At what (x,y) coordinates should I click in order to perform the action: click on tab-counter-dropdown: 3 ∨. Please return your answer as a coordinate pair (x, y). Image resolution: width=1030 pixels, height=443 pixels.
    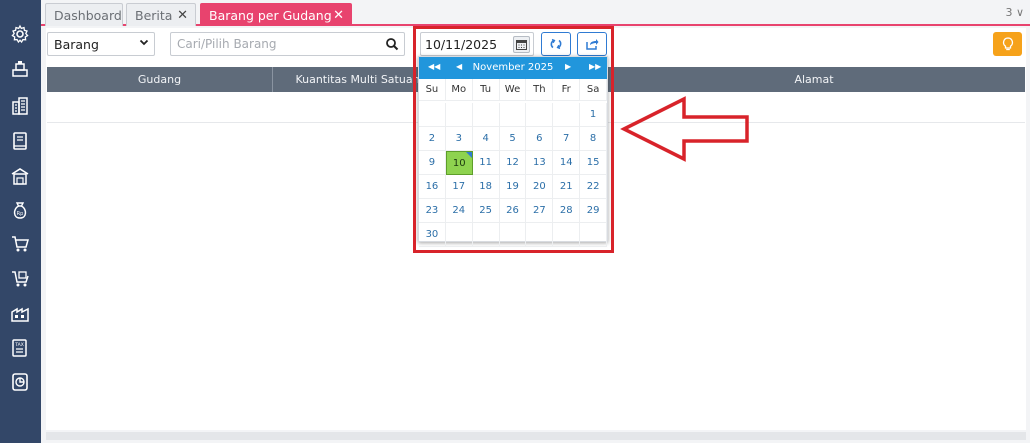
    Looking at the image, I should click on (1014, 12).